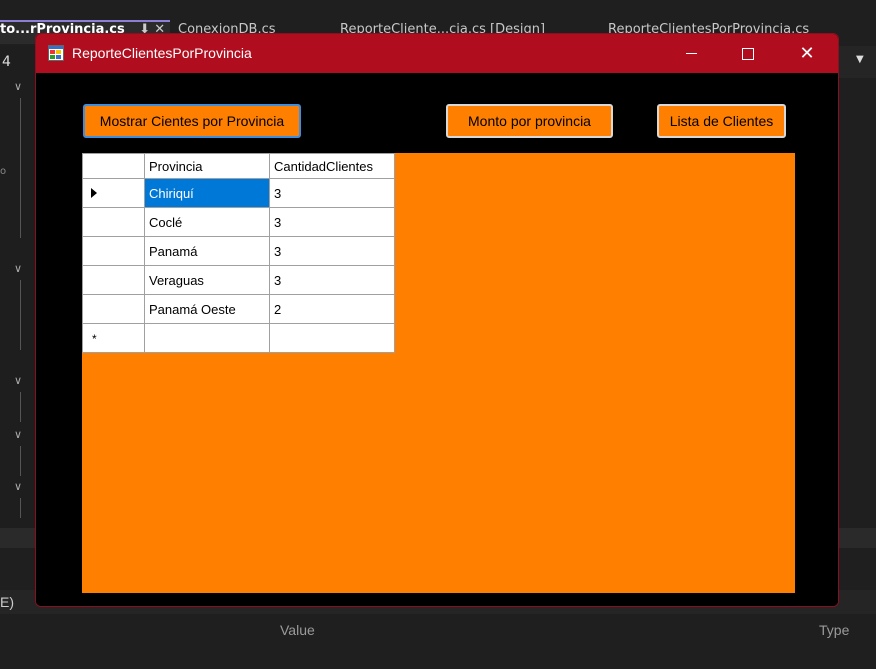  I want to click on column-header-provincia: Provincia, so click(207, 166).